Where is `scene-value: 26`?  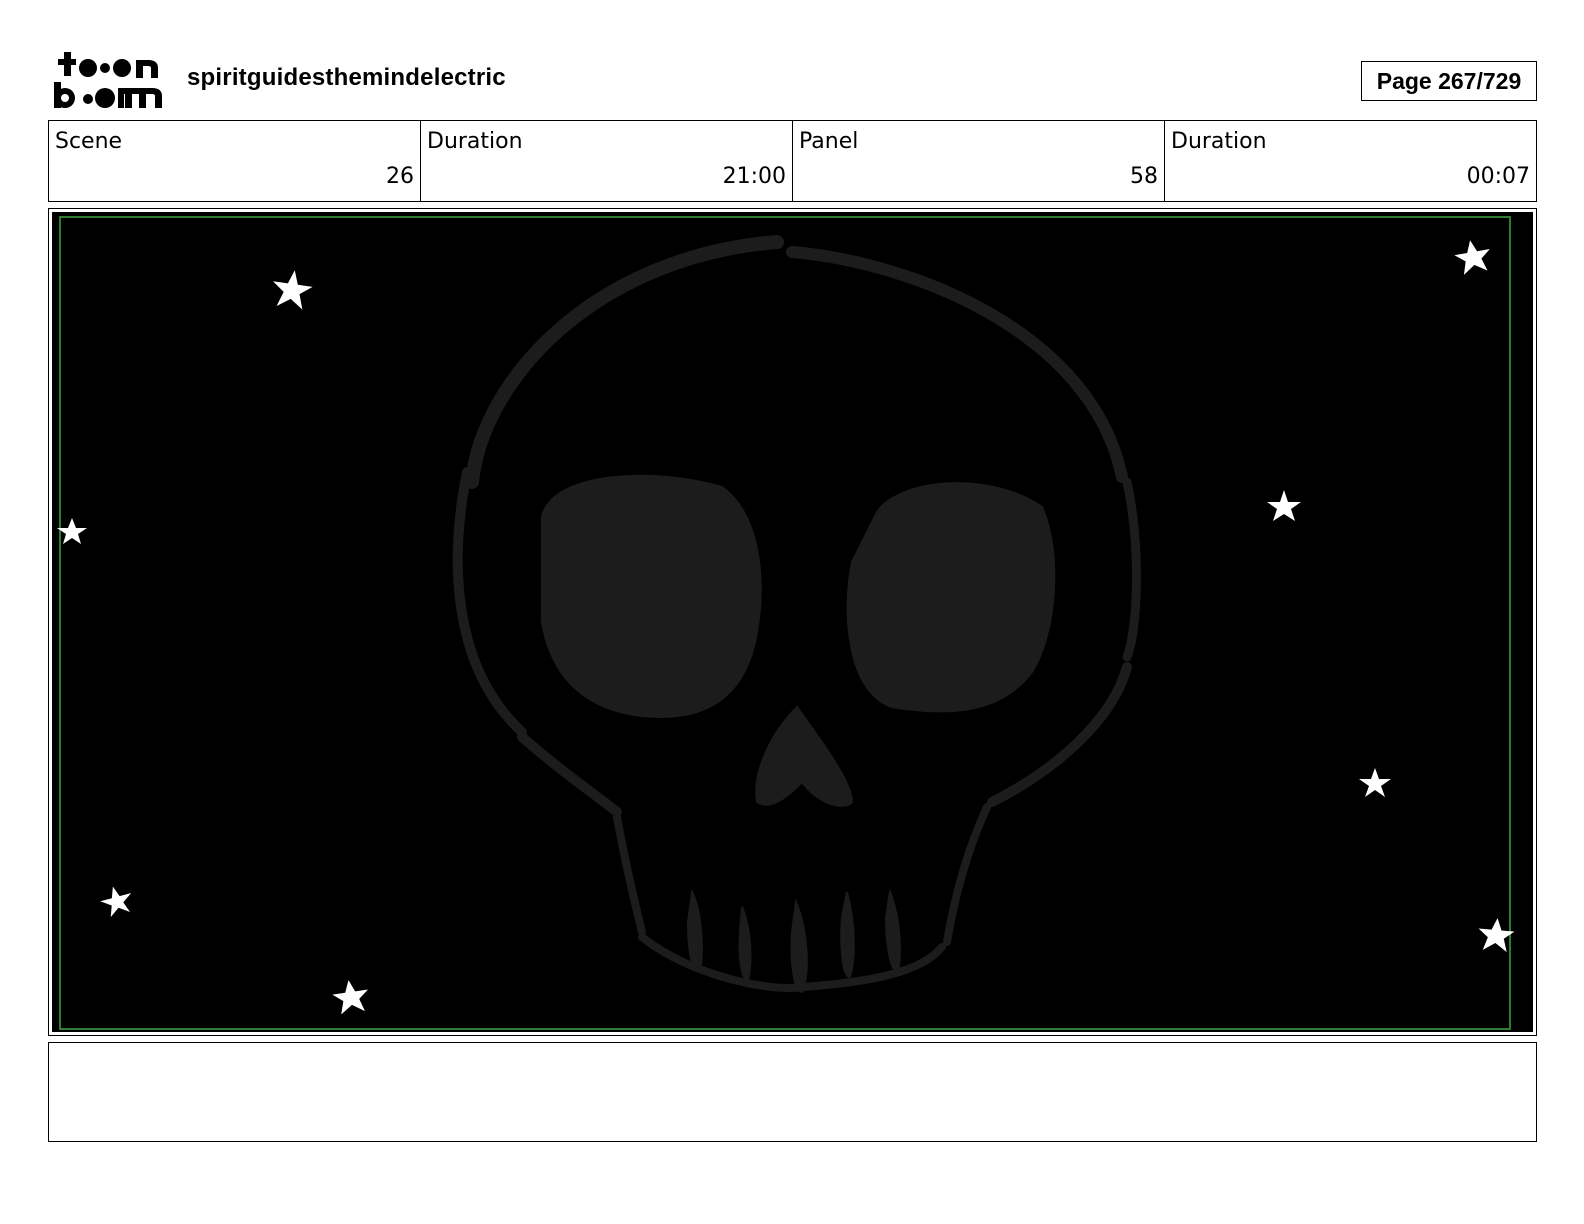 scene-value: 26 is located at coordinates (400, 176).